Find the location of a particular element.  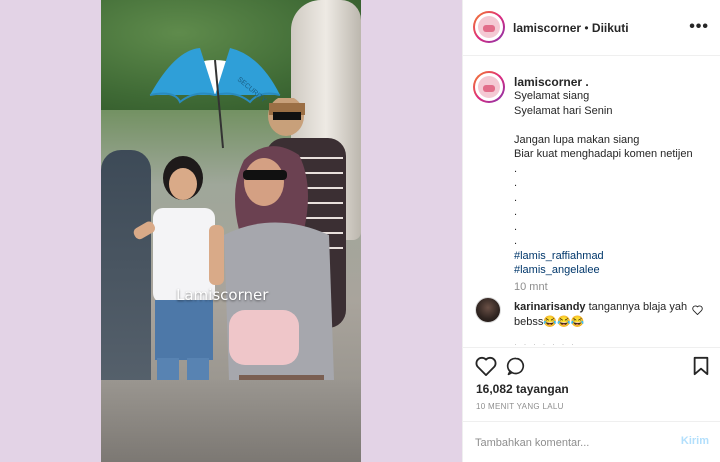

caption-line: Syelamat hari Senin is located at coordinates (563, 110).